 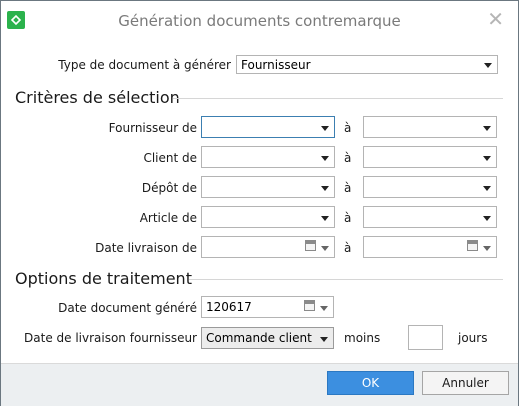 I want to click on client-from-select, so click(x=268, y=157).